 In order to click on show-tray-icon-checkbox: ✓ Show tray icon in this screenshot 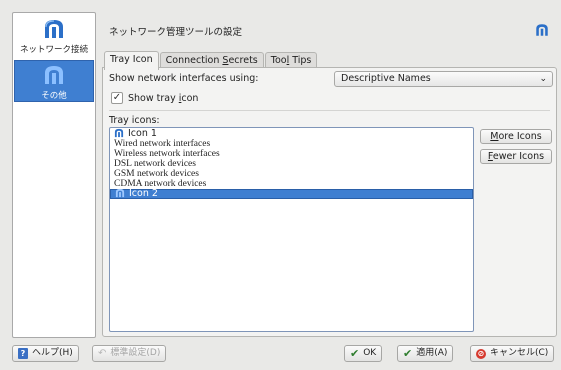, I will do `click(154, 98)`.